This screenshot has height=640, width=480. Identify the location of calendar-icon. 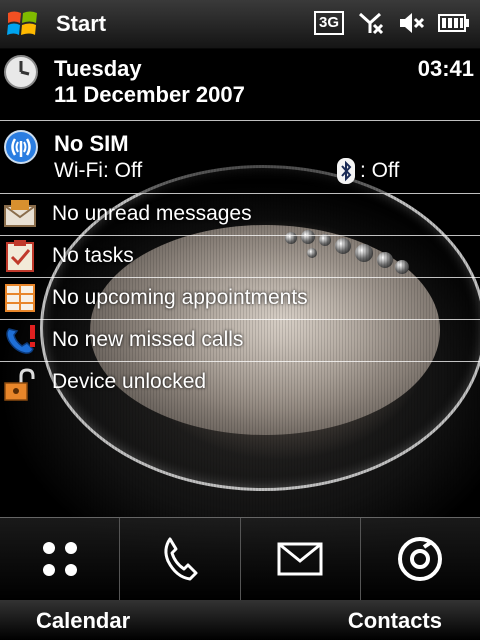
(20, 300).